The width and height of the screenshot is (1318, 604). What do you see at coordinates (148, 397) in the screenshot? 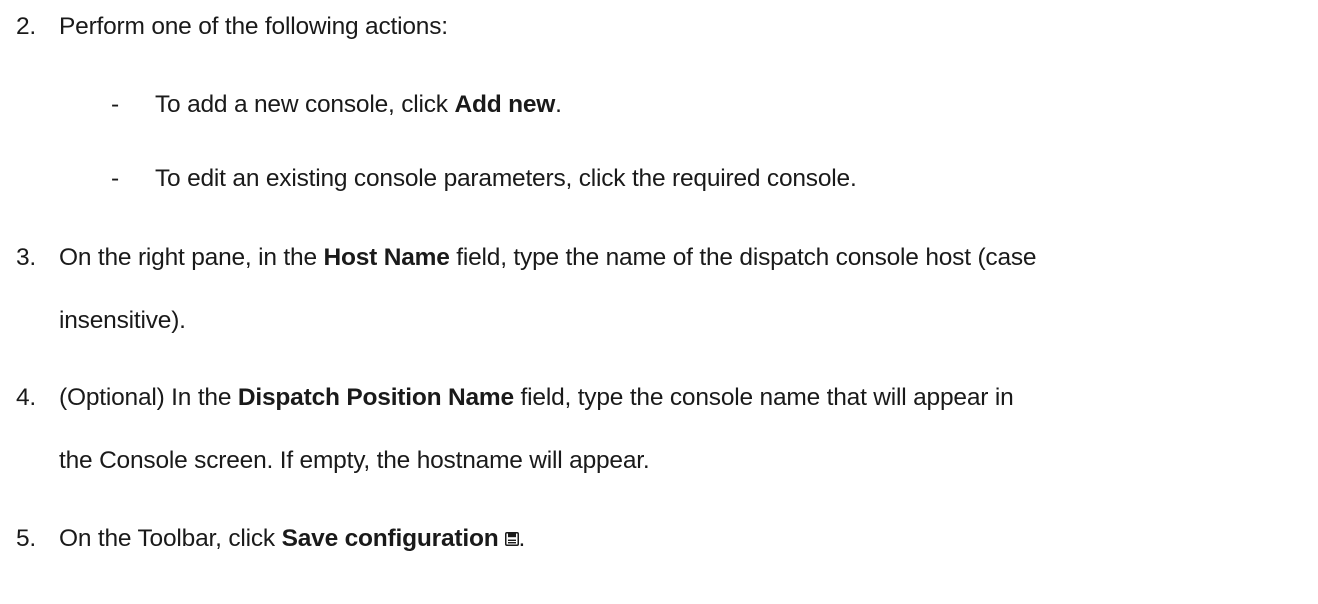
I see `text-run: (Optional) In the` at bounding box center [148, 397].